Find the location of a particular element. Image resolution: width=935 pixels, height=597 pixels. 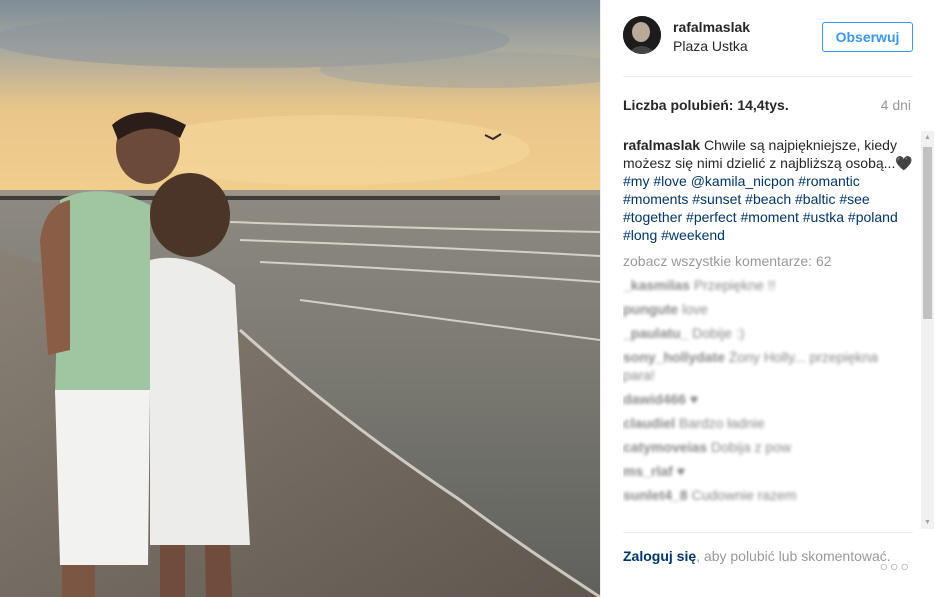

login-link: Zaloguj się is located at coordinates (659, 556).